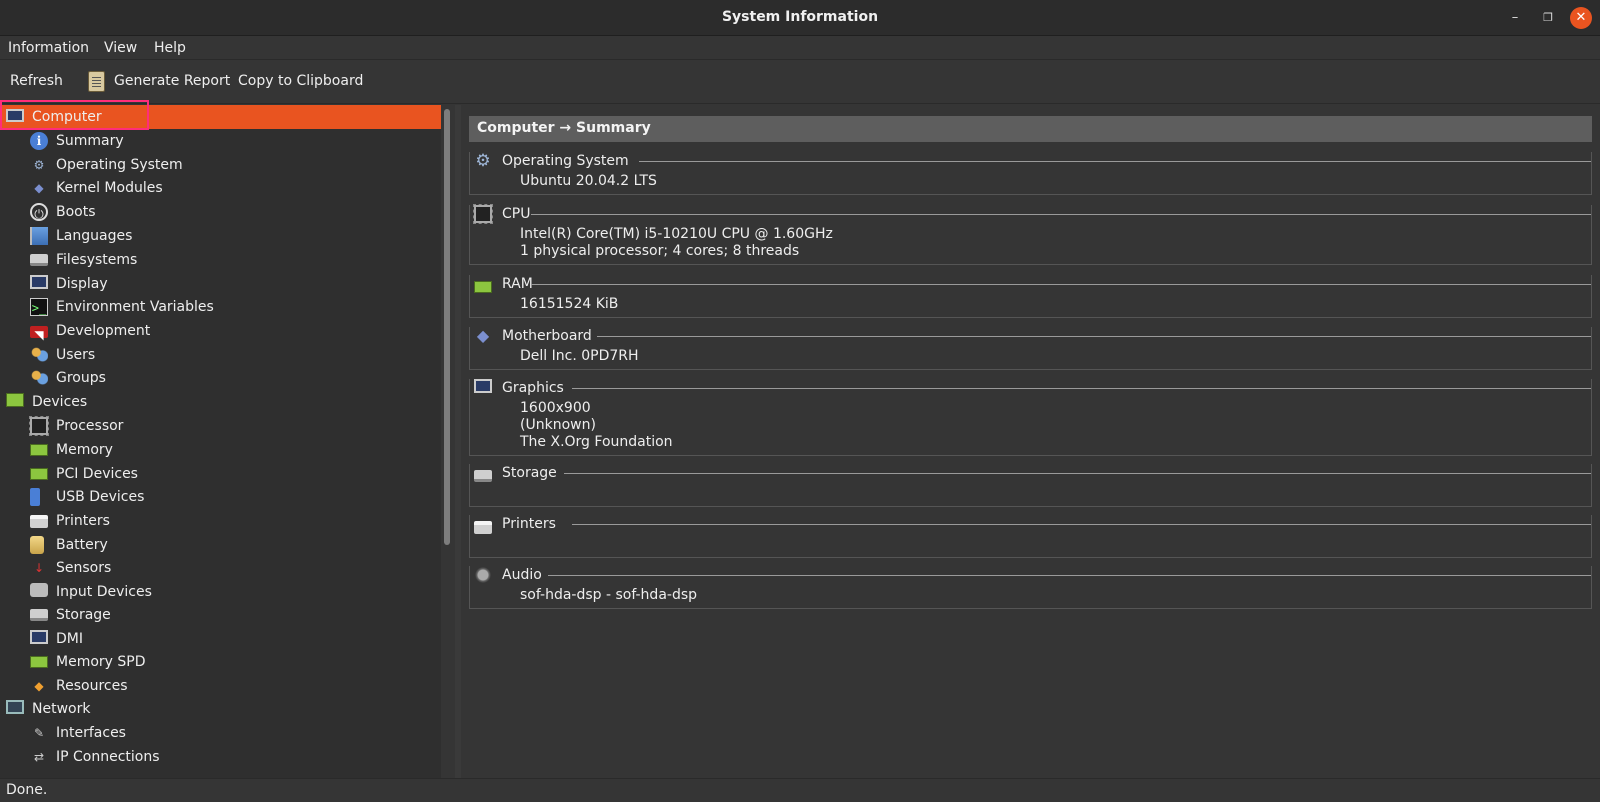  Describe the element at coordinates (39, 590) in the screenshot. I see `input-device-icon` at that location.